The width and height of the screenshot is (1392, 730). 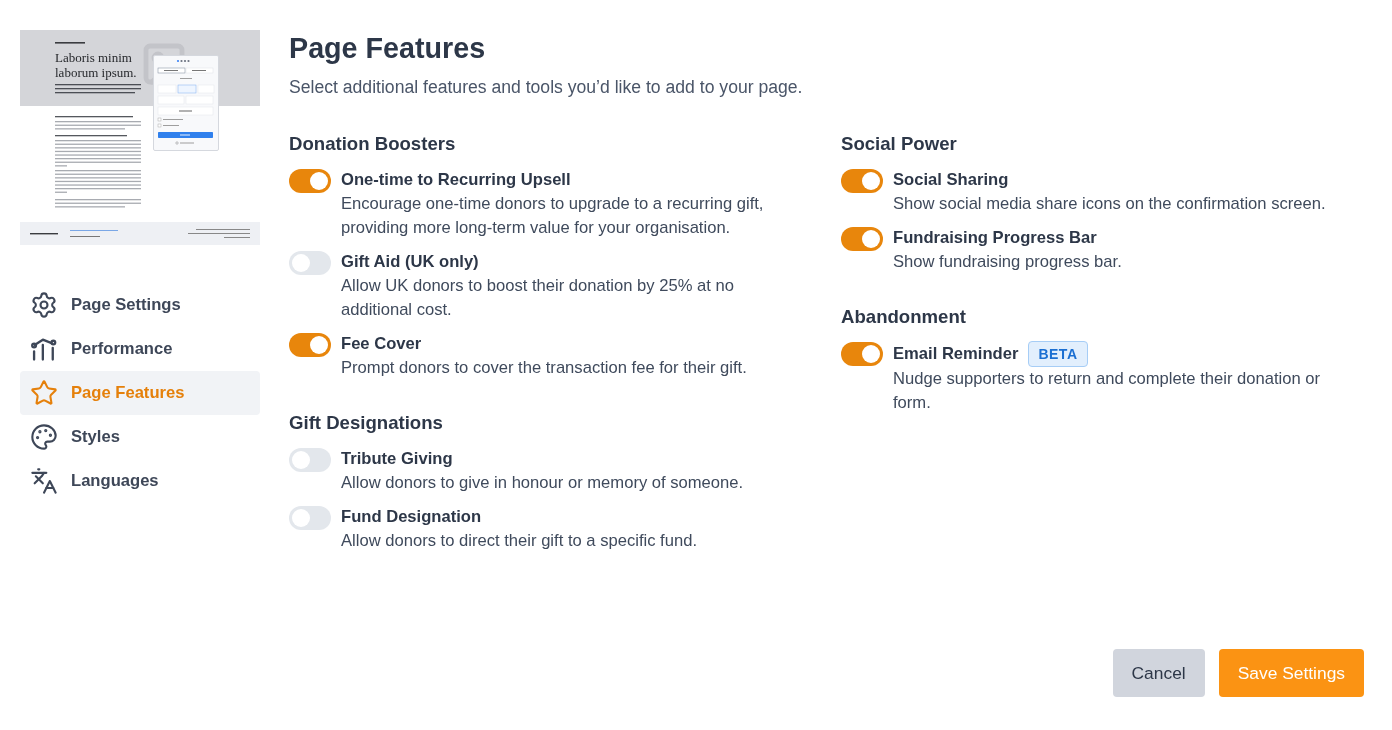 What do you see at coordinates (388, 48) in the screenshot?
I see `page-title: Page Features` at bounding box center [388, 48].